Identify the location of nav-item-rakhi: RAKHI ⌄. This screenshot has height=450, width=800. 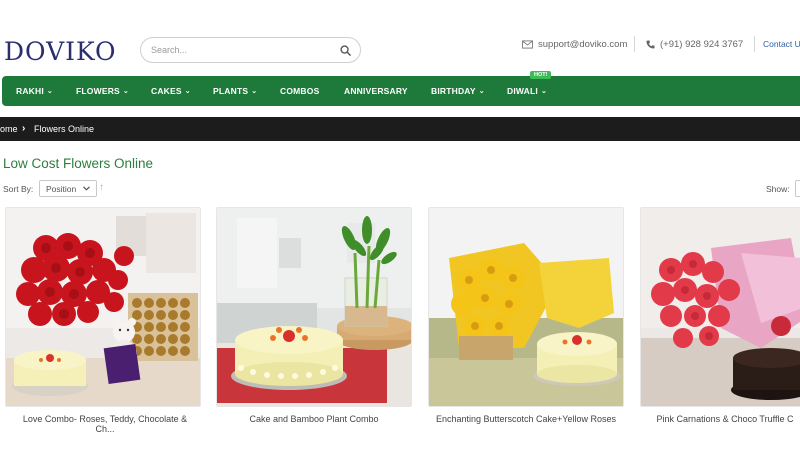
(34, 91).